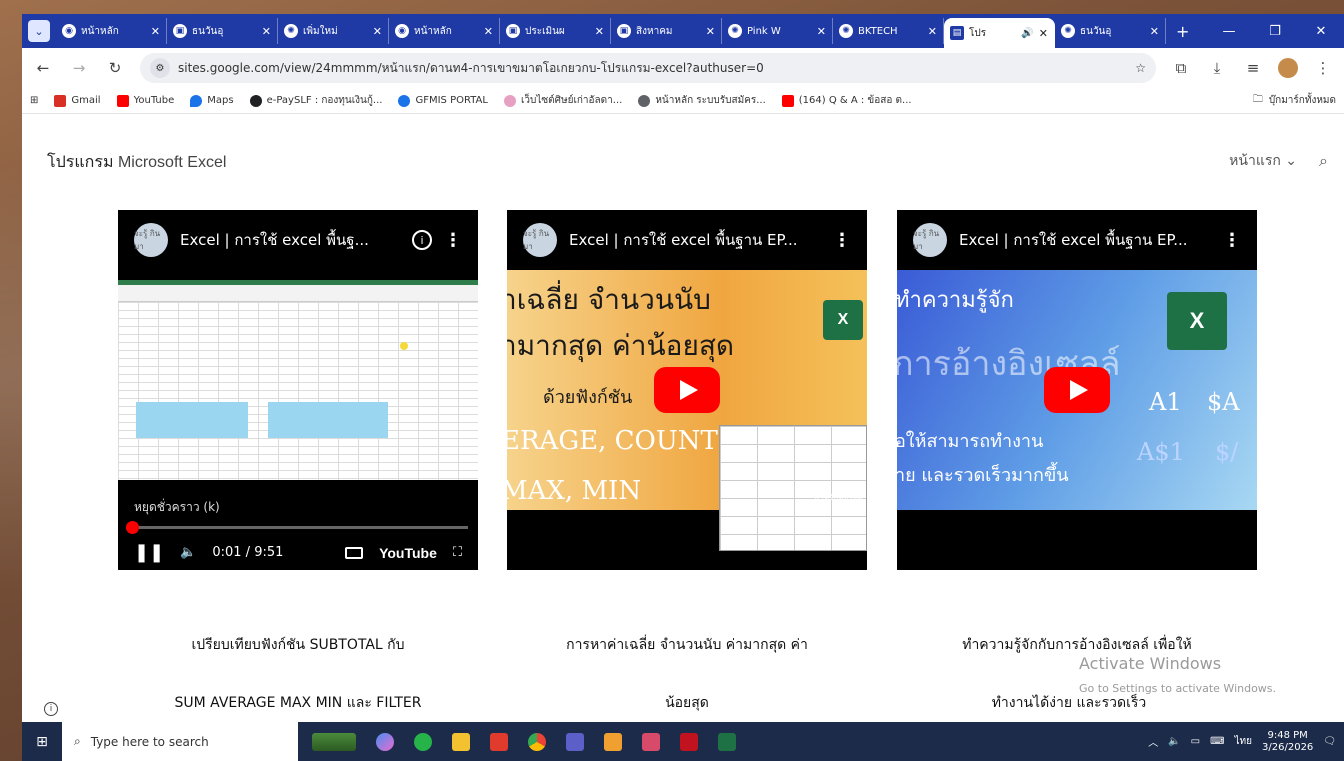 The image size is (1344, 761). What do you see at coordinates (136, 162) in the screenshot?
I see `site-title: โปรแกรม Microsoft Excel` at bounding box center [136, 162].